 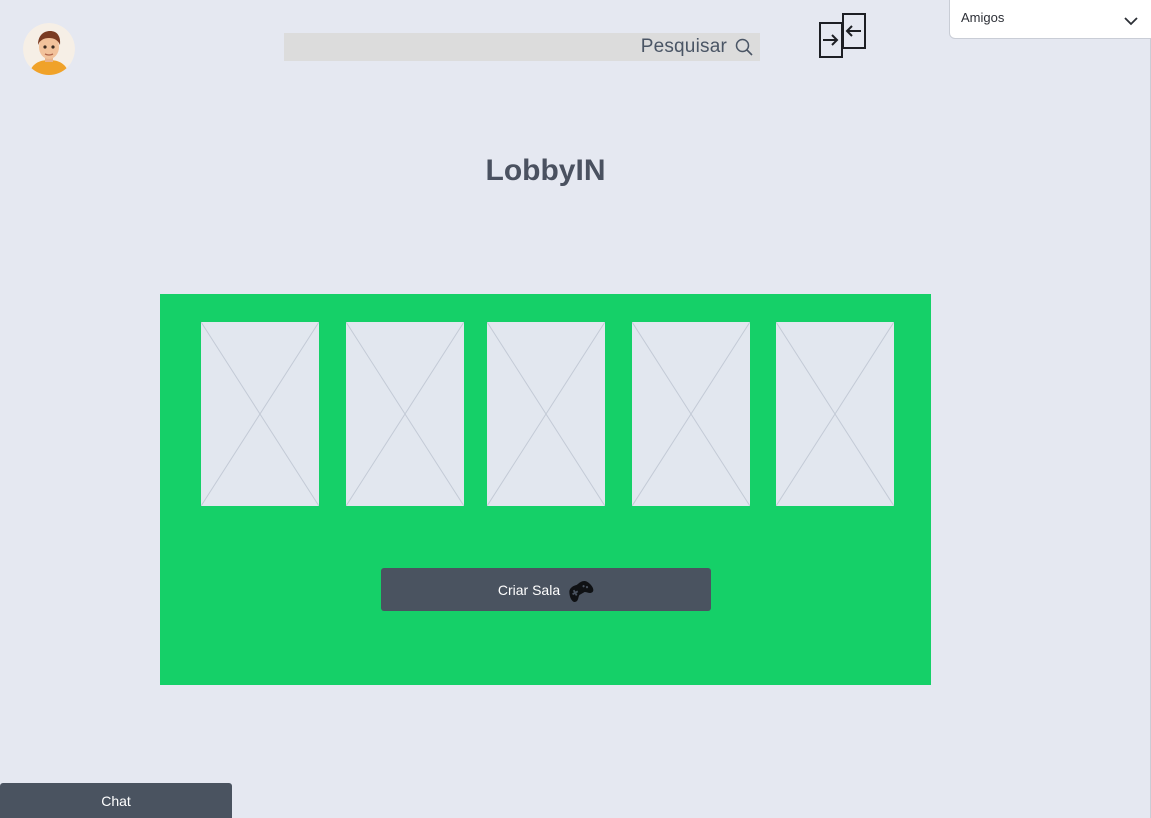 What do you see at coordinates (1131, 18) in the screenshot?
I see `chevron-down-icon` at bounding box center [1131, 18].